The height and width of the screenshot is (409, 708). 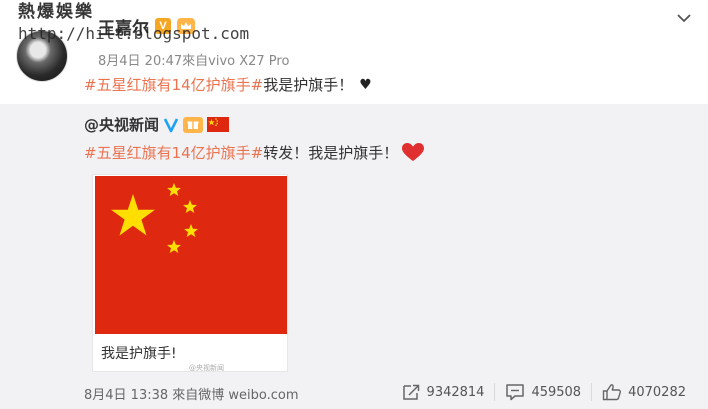 I want to click on repost-text: #五星红旗有14亿护旗手# 转发！我是护旗手！, so click(x=254, y=152).